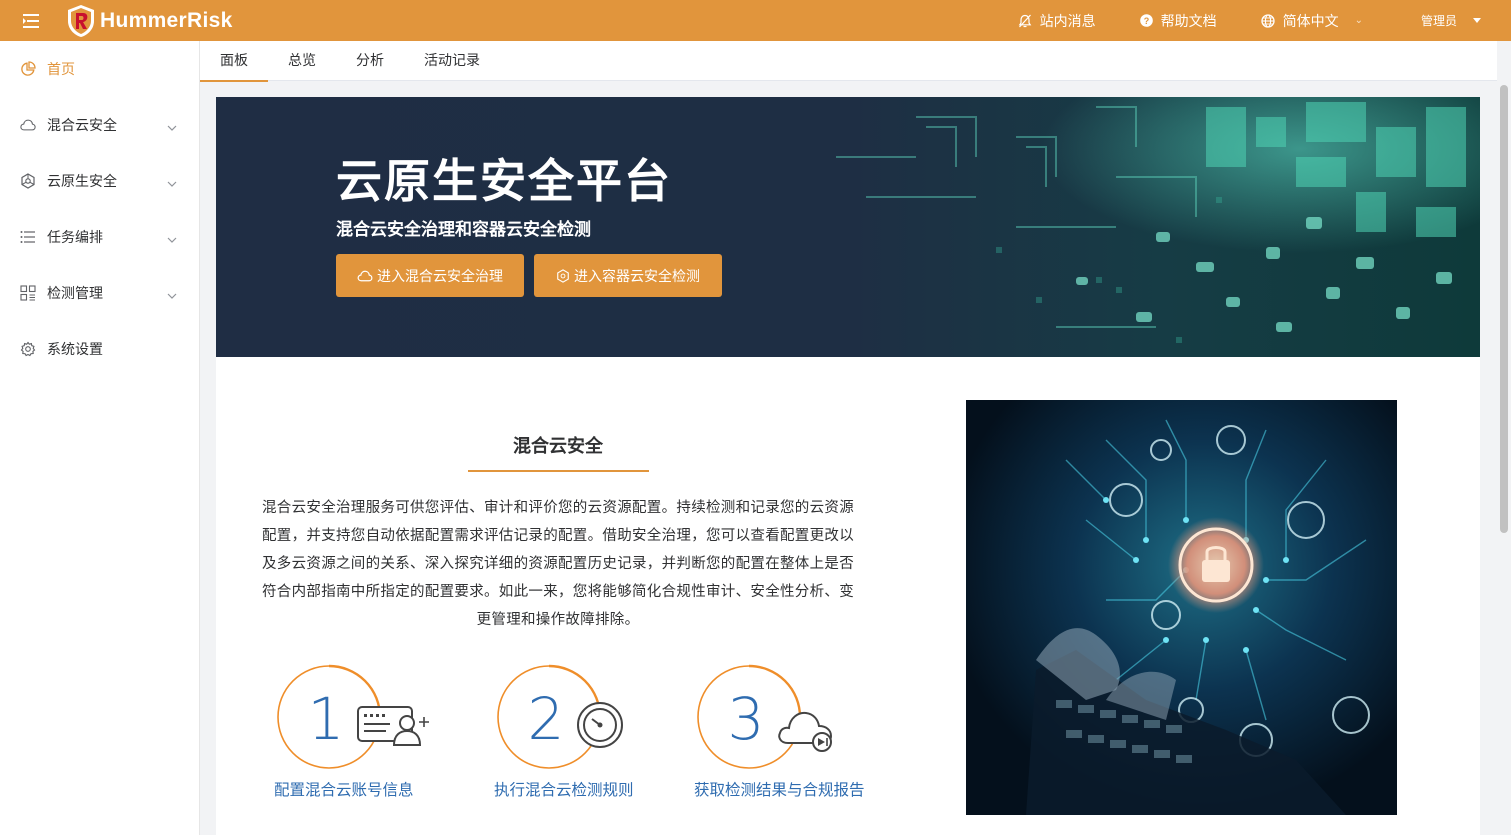 This screenshot has height=835, width=1511. I want to click on user-name: 管理员, so click(1438, 21).